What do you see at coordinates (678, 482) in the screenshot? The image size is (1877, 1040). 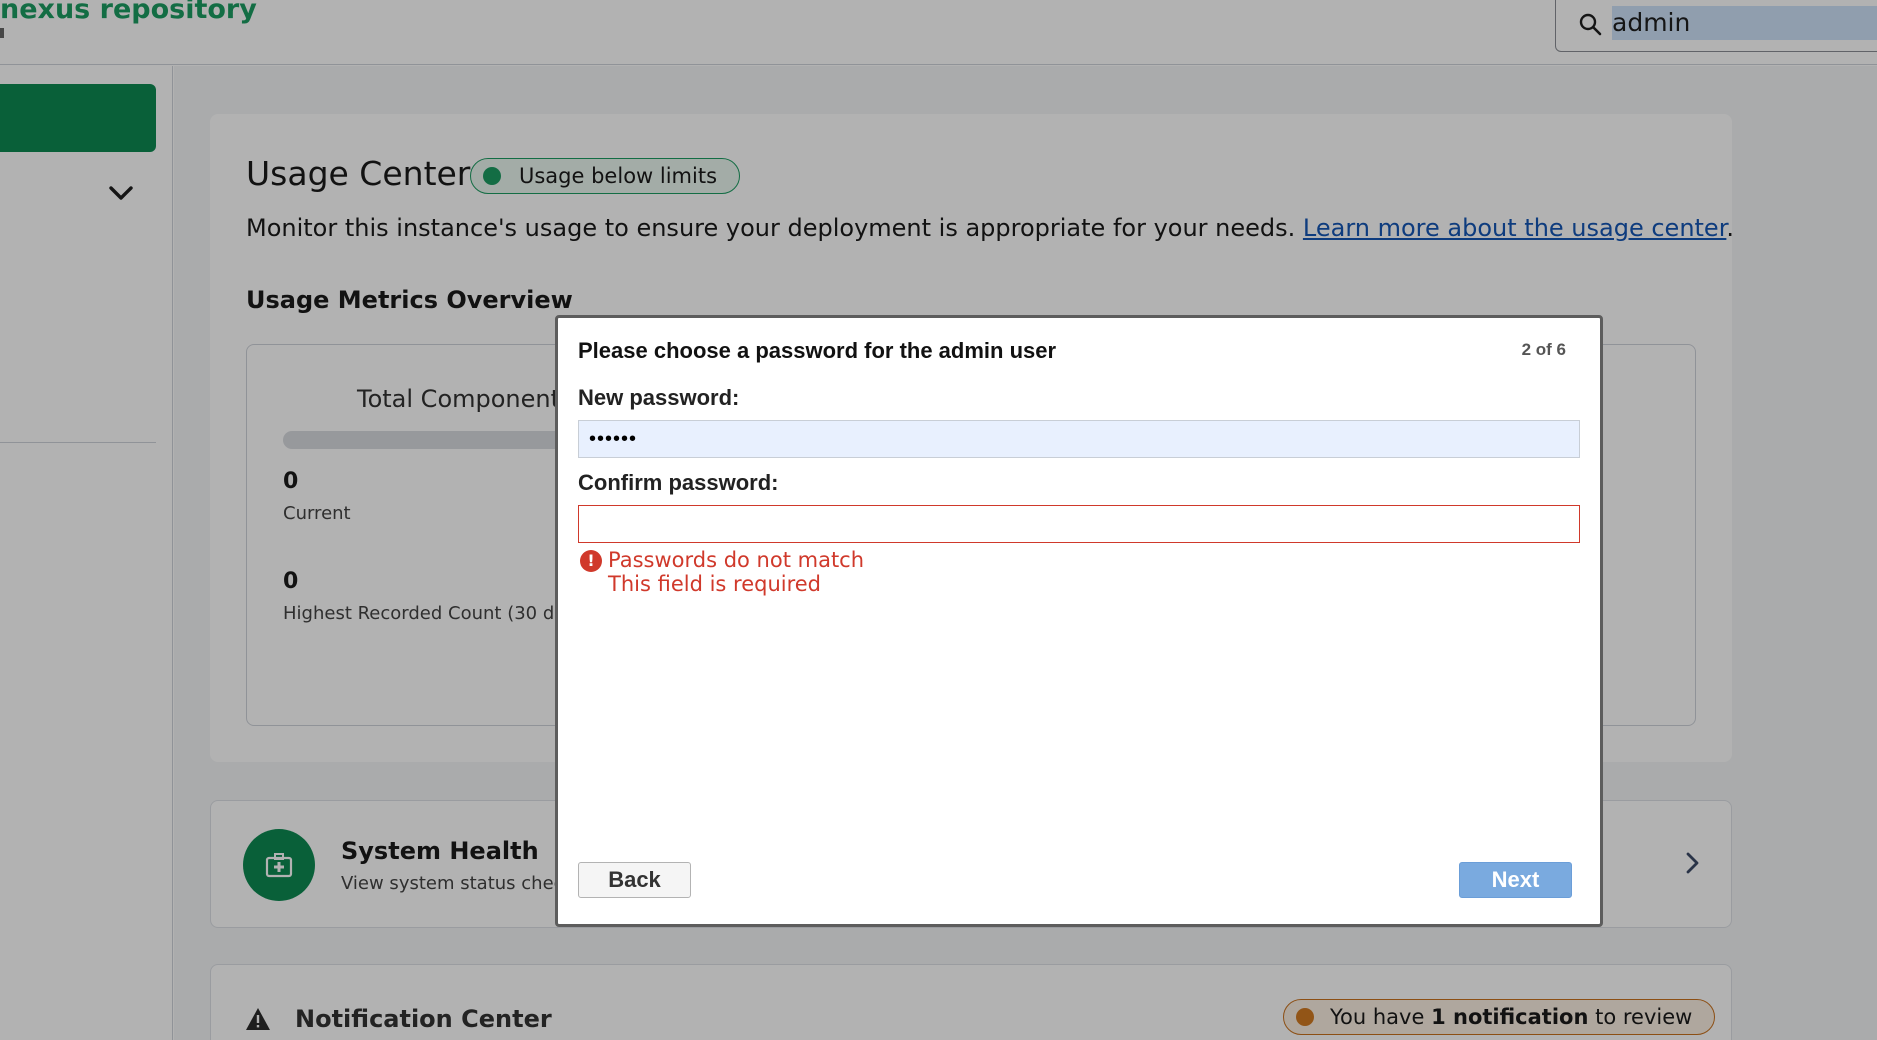 I see `confirm-password-label: Confirm password:` at bounding box center [678, 482].